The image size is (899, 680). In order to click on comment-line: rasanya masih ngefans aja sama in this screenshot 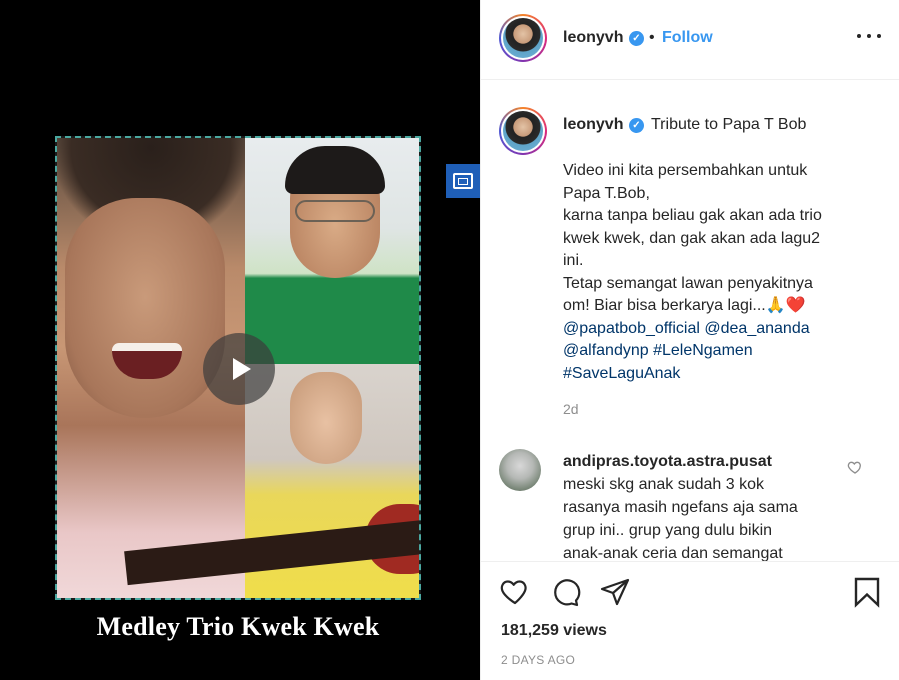, I will do `click(680, 507)`.